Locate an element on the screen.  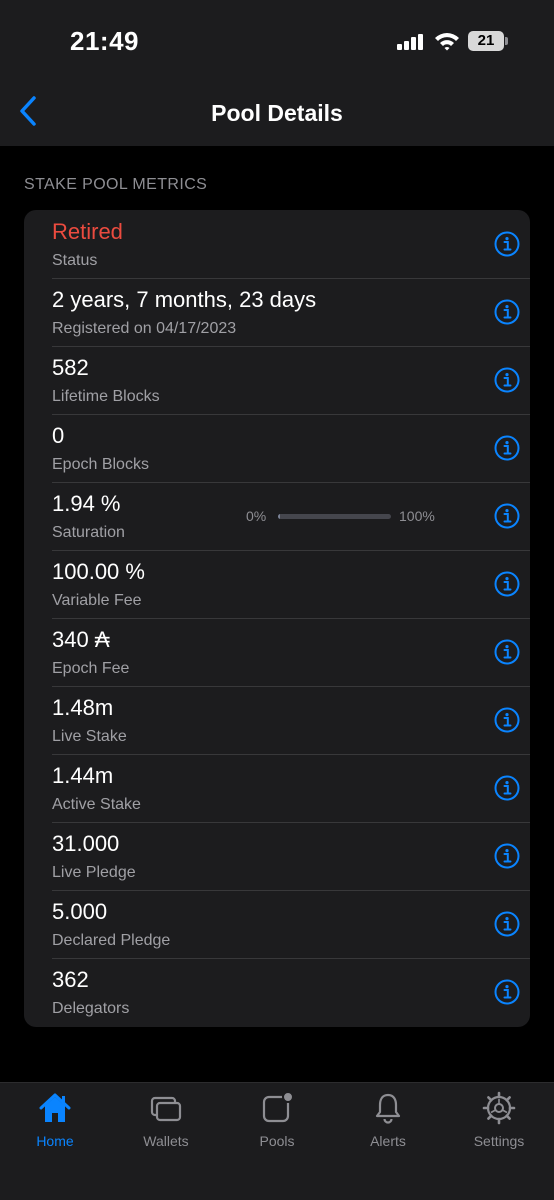
metric-label: Registered on 04/17/2023 is located at coordinates (144, 328).